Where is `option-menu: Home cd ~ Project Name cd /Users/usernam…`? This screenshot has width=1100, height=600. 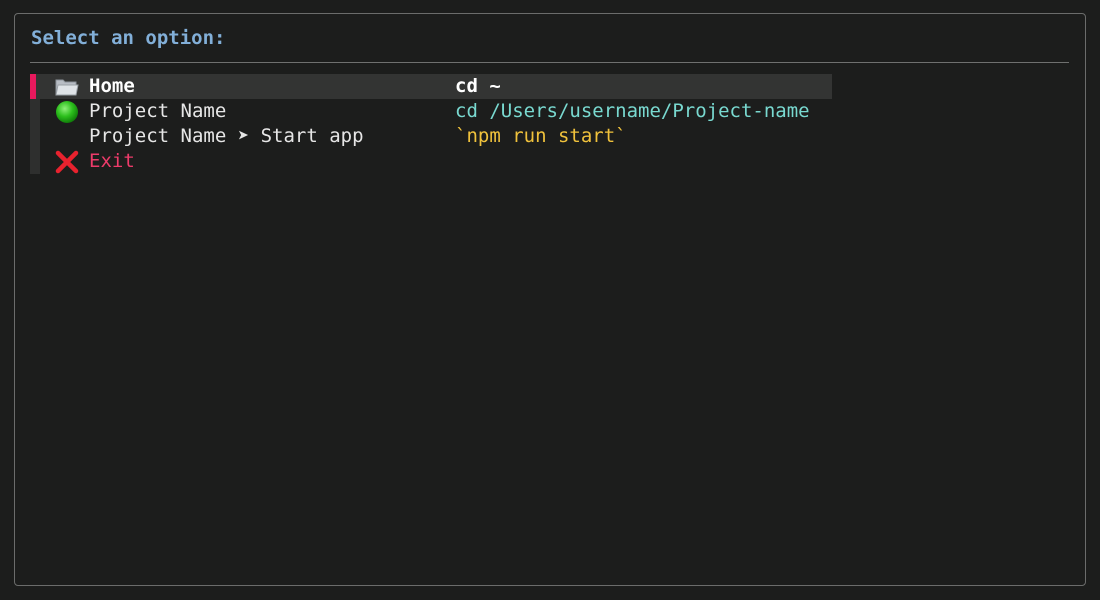 option-menu: Home cd ~ Project Name cd /Users/usernam… is located at coordinates (431, 124).